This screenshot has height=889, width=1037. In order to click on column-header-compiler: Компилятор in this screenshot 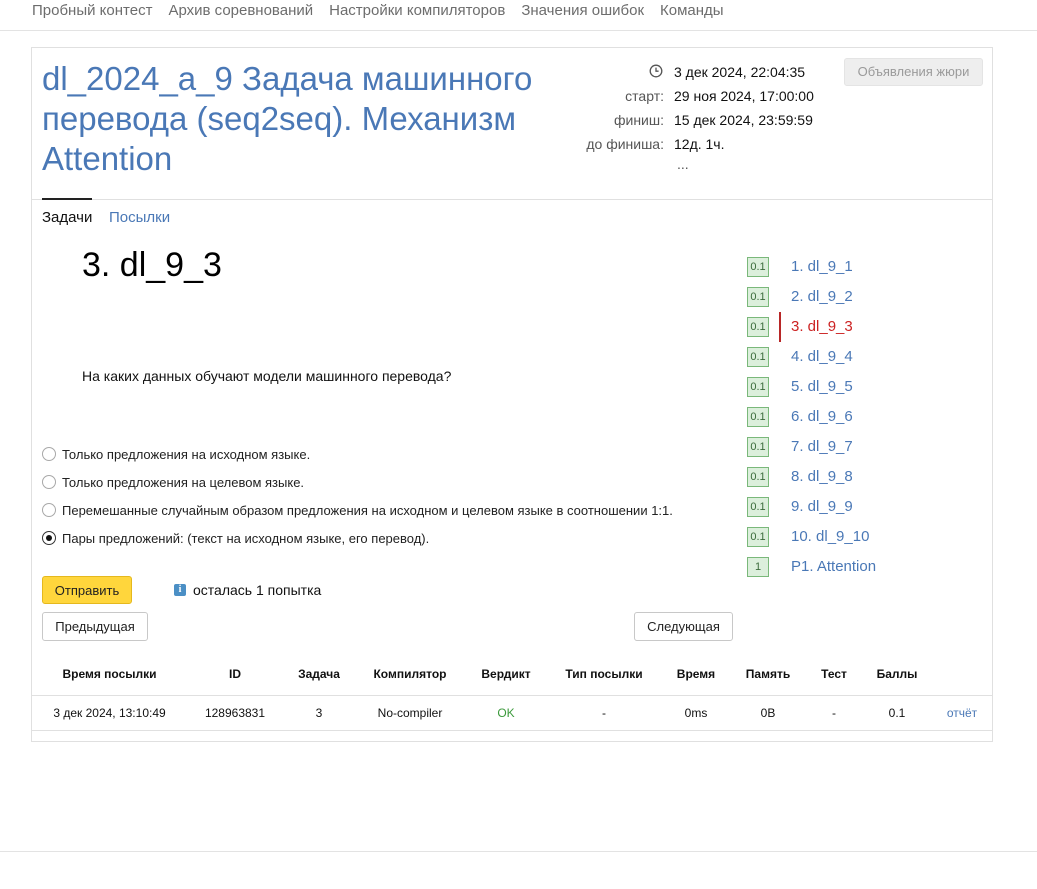, I will do `click(410, 674)`.